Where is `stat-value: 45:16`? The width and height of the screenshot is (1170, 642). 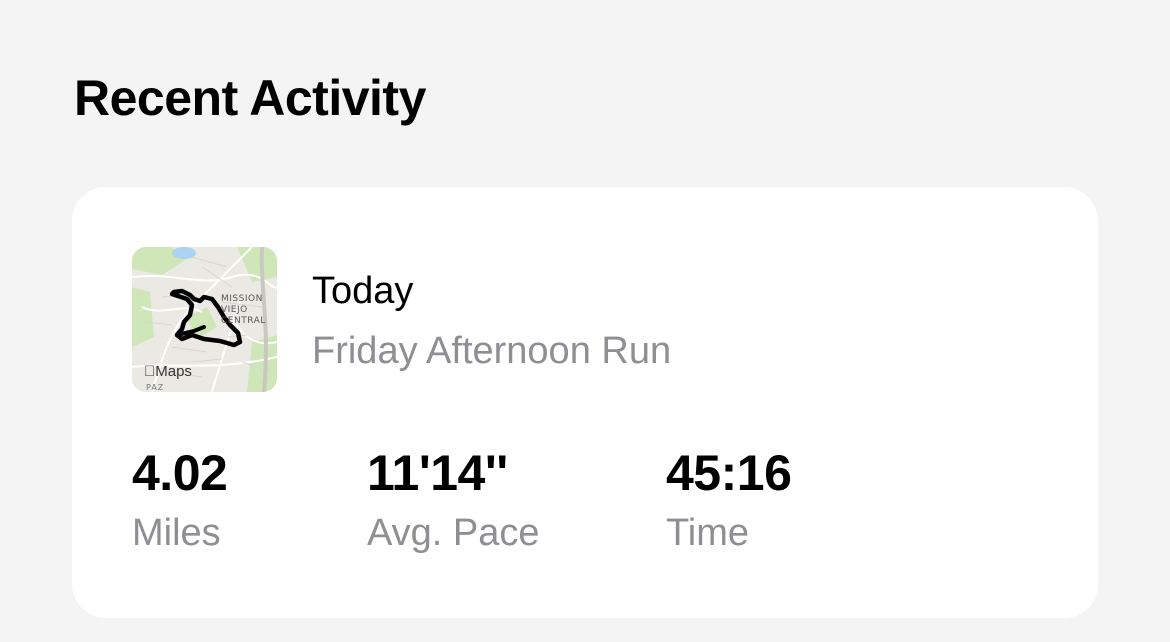 stat-value: 45:16 is located at coordinates (729, 473).